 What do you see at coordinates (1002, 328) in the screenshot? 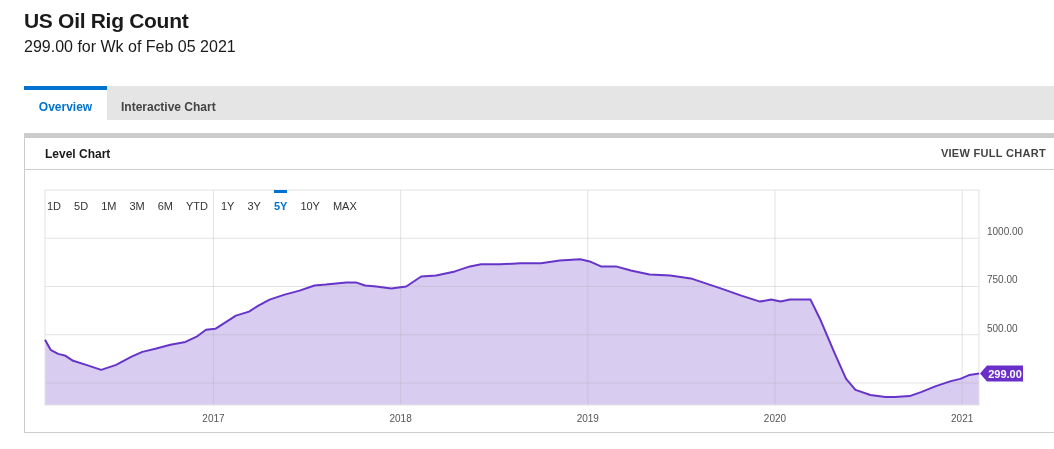
I see `y-axis-label: 500.00` at bounding box center [1002, 328].